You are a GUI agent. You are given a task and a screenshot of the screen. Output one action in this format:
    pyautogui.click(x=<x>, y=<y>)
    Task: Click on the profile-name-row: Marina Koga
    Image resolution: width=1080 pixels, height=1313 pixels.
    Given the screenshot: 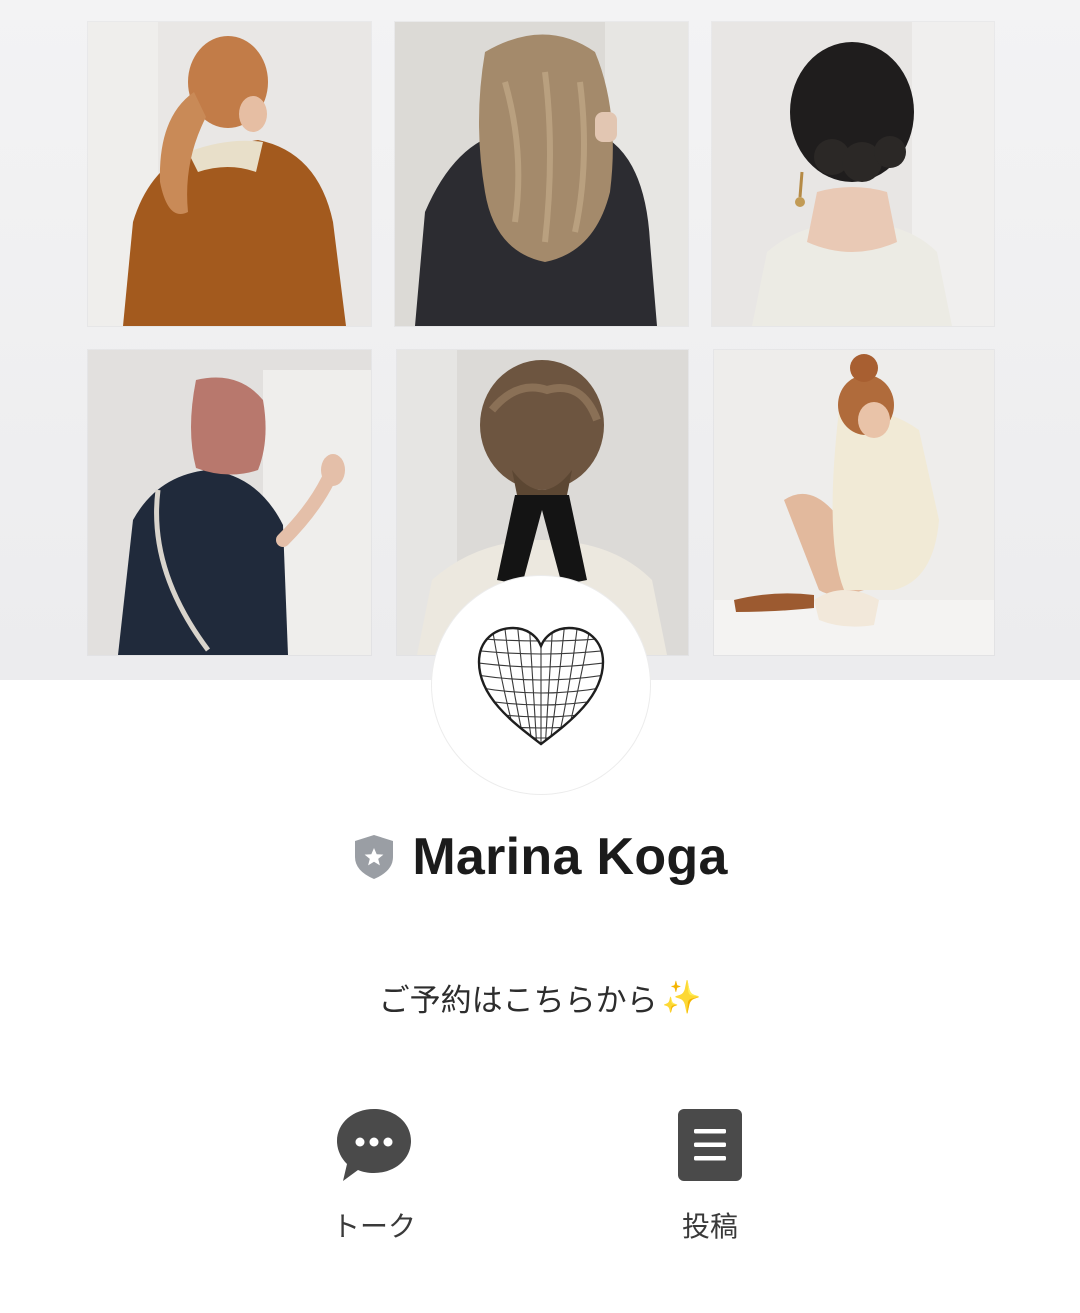 What is the action you would take?
    pyautogui.click(x=540, y=857)
    